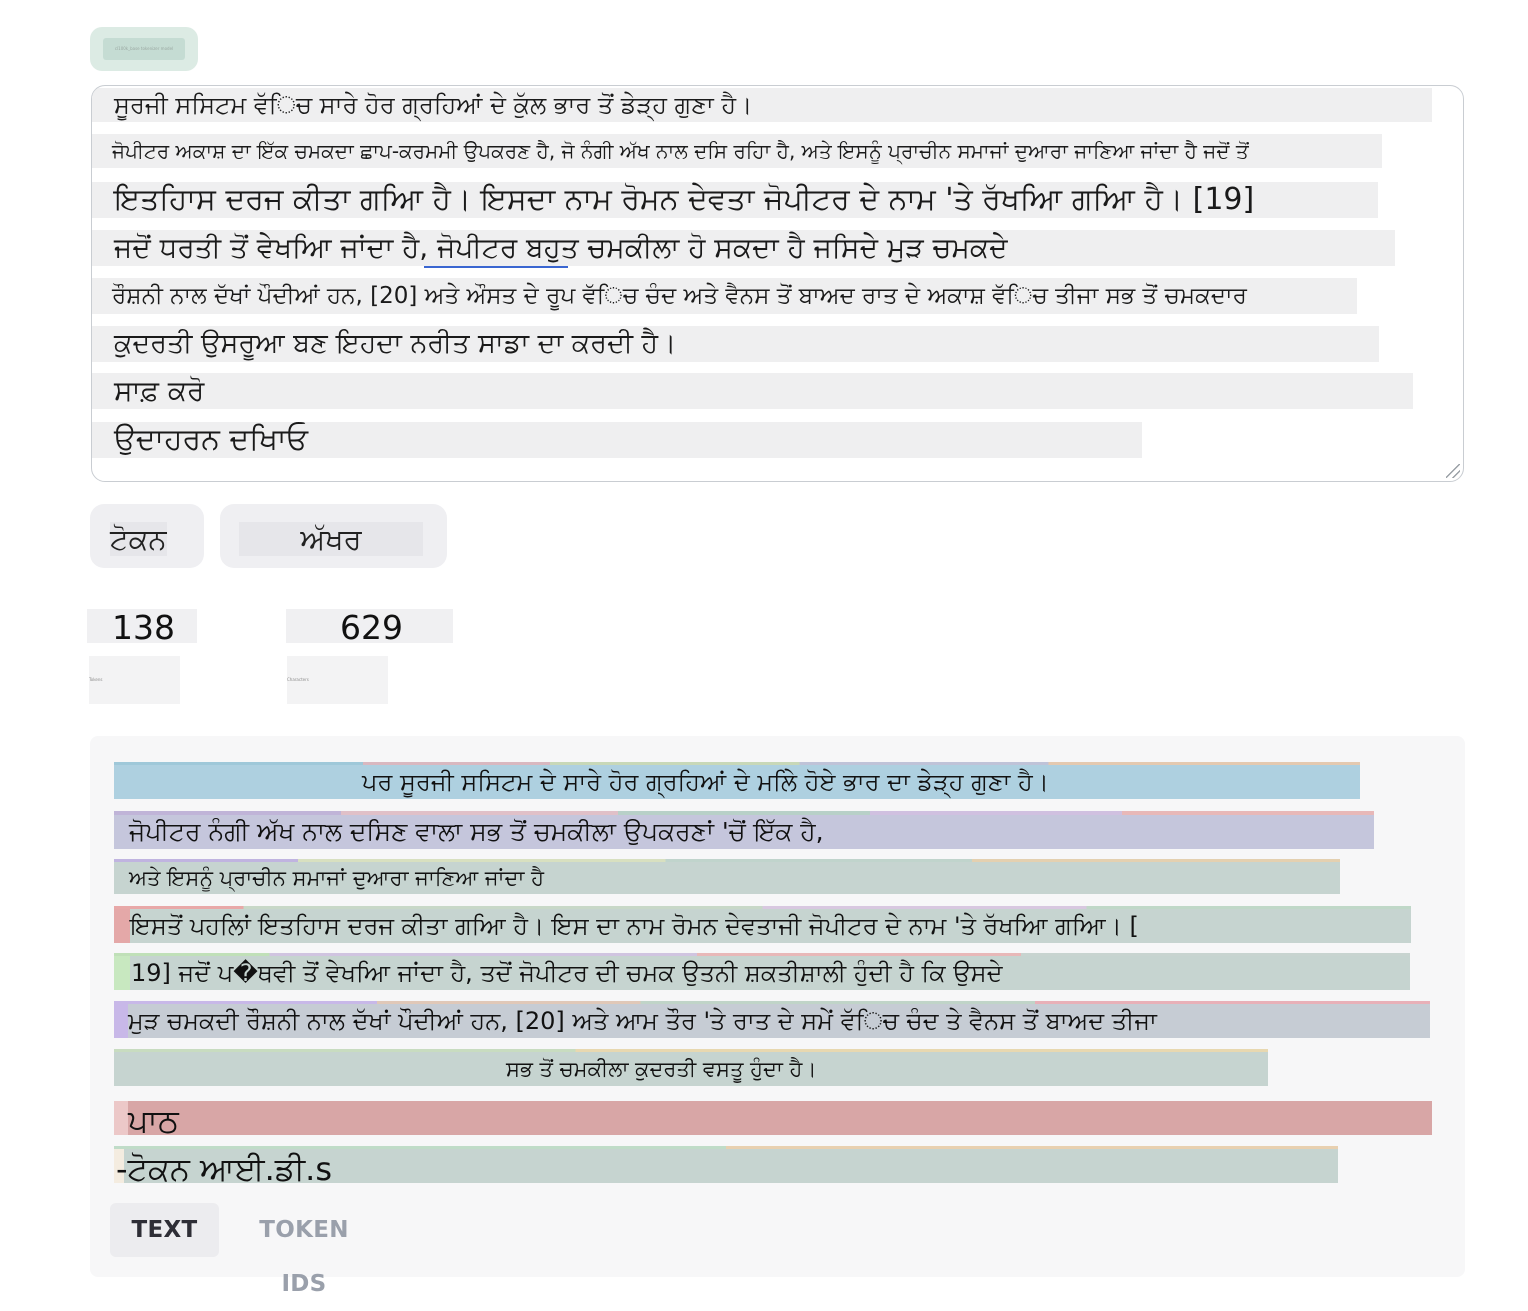 This screenshot has width=1528, height=1311. I want to click on tokens-toggle-label: ਟੋਕਨ, so click(138, 539).